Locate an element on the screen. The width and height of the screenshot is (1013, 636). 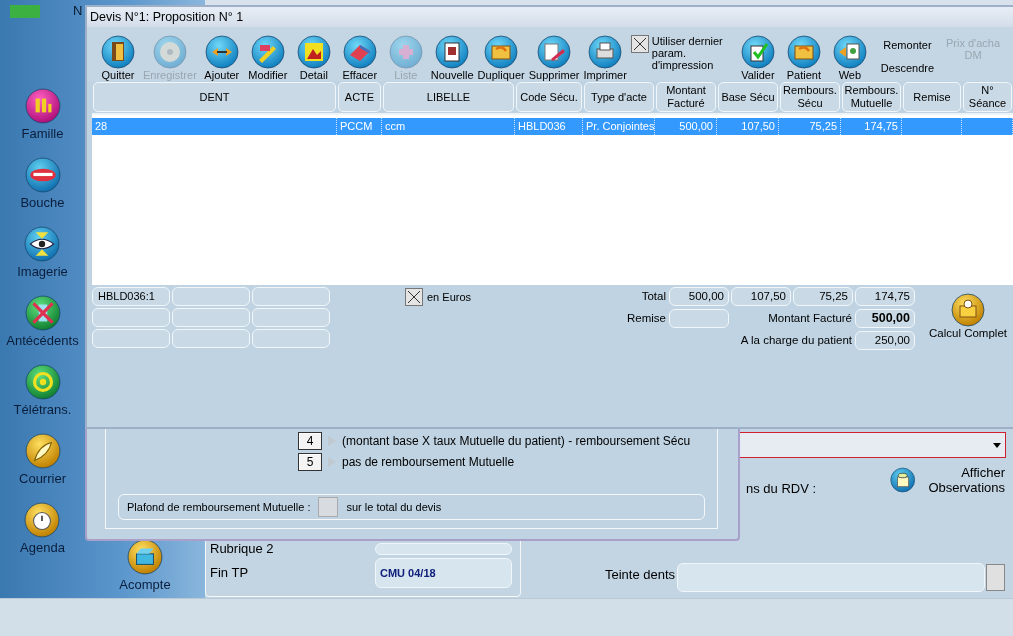
toolbar-button: Nouvelle is located at coordinates (452, 58).